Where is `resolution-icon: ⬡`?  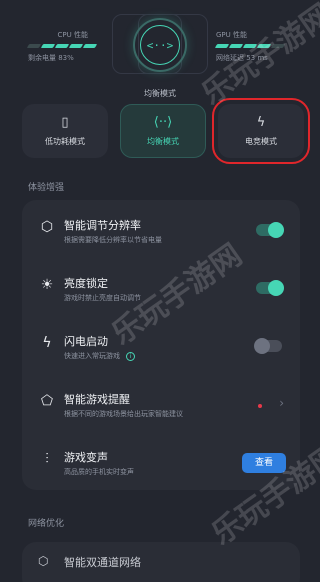
resolution-icon: ⬡ is located at coordinates (47, 227).